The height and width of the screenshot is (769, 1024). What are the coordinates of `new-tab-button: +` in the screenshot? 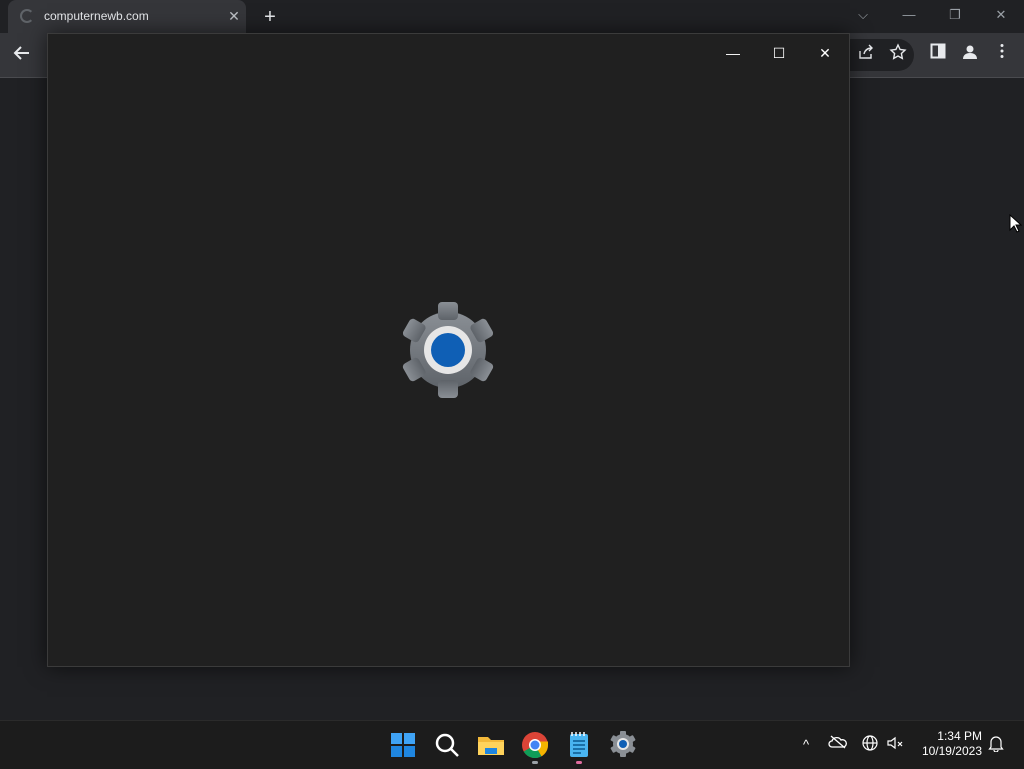 It's located at (270, 17).